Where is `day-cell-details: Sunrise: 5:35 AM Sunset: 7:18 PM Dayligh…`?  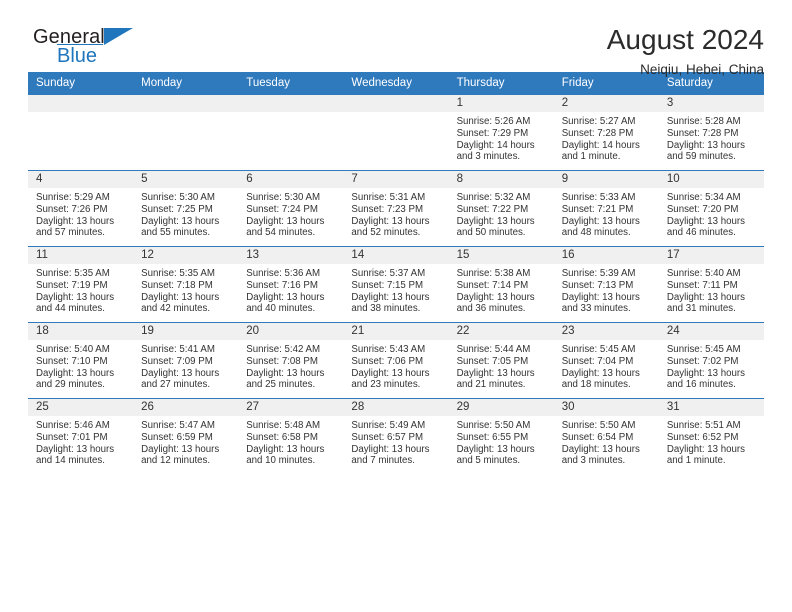 day-cell-details: Sunrise: 5:35 AM Sunset: 7:18 PM Dayligh… is located at coordinates (185, 289).